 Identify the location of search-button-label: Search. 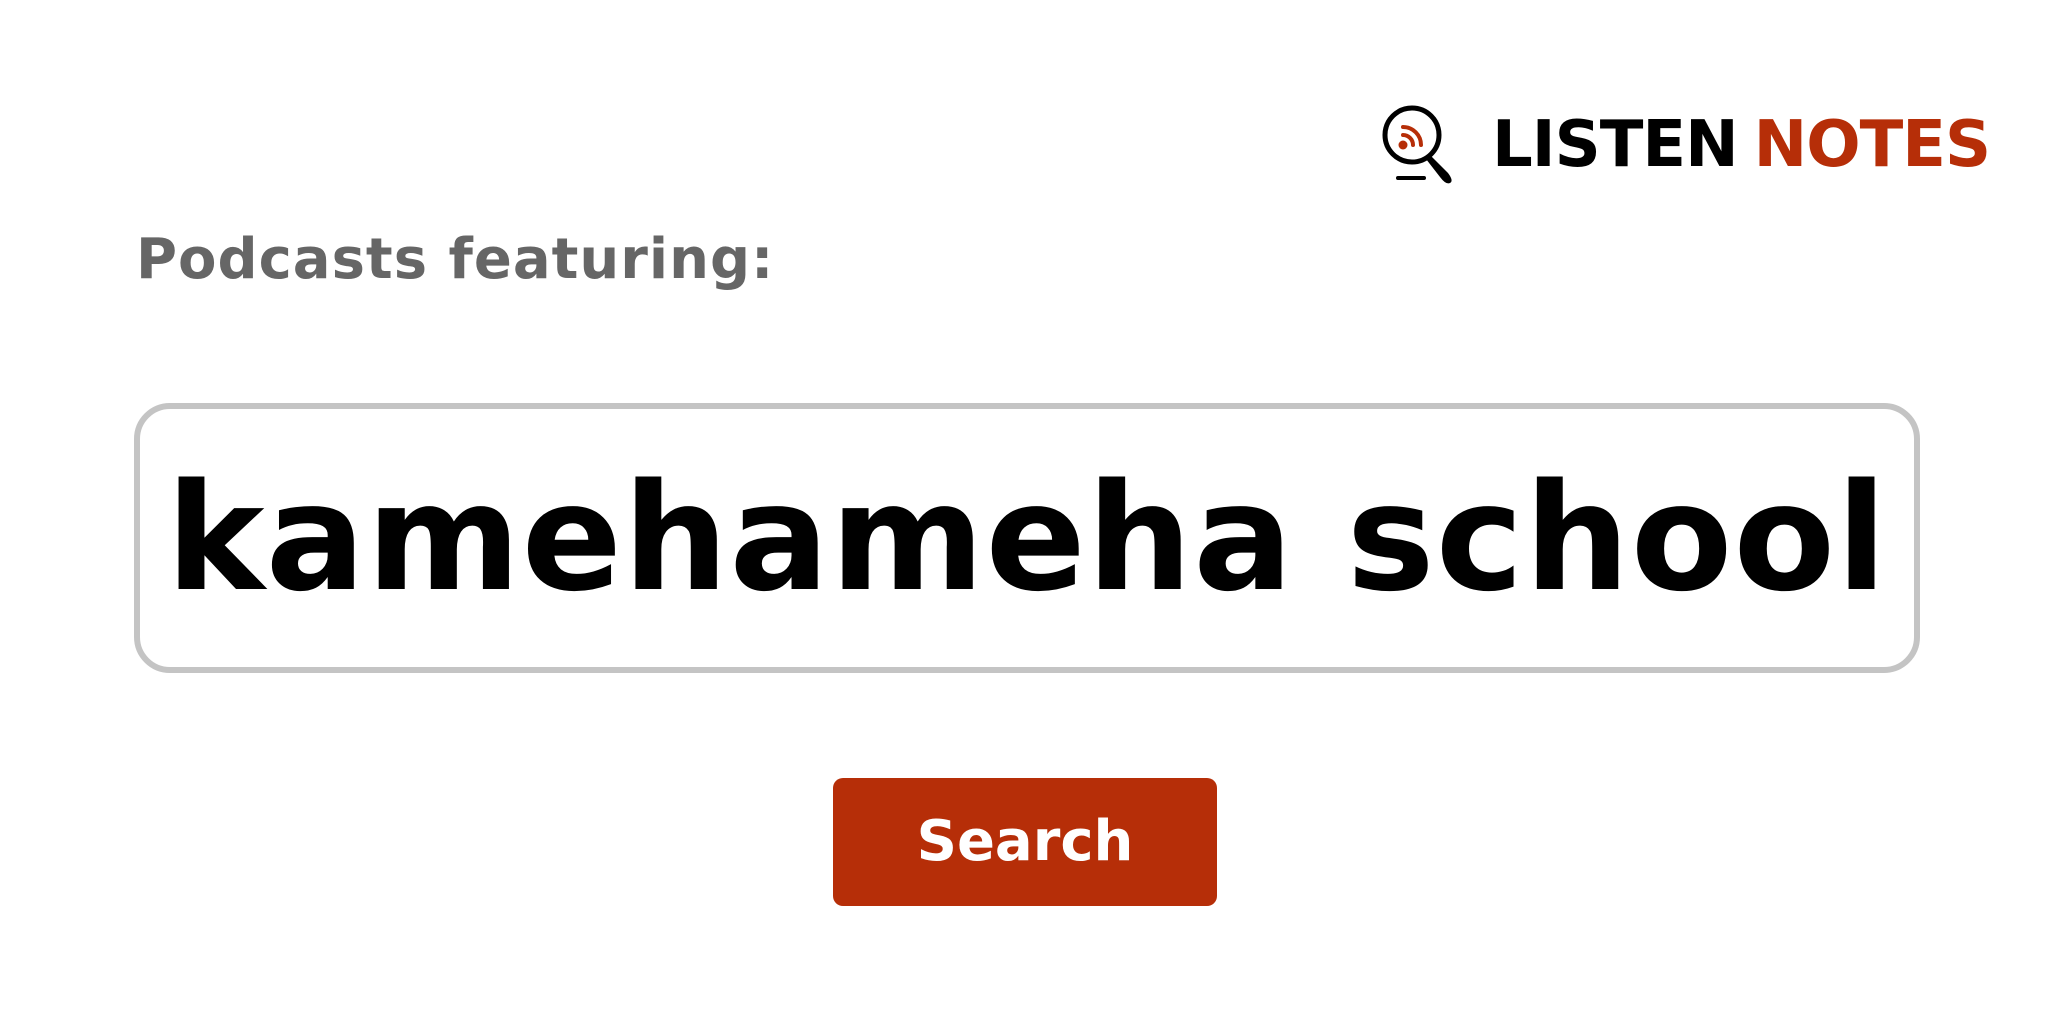
(1025, 841).